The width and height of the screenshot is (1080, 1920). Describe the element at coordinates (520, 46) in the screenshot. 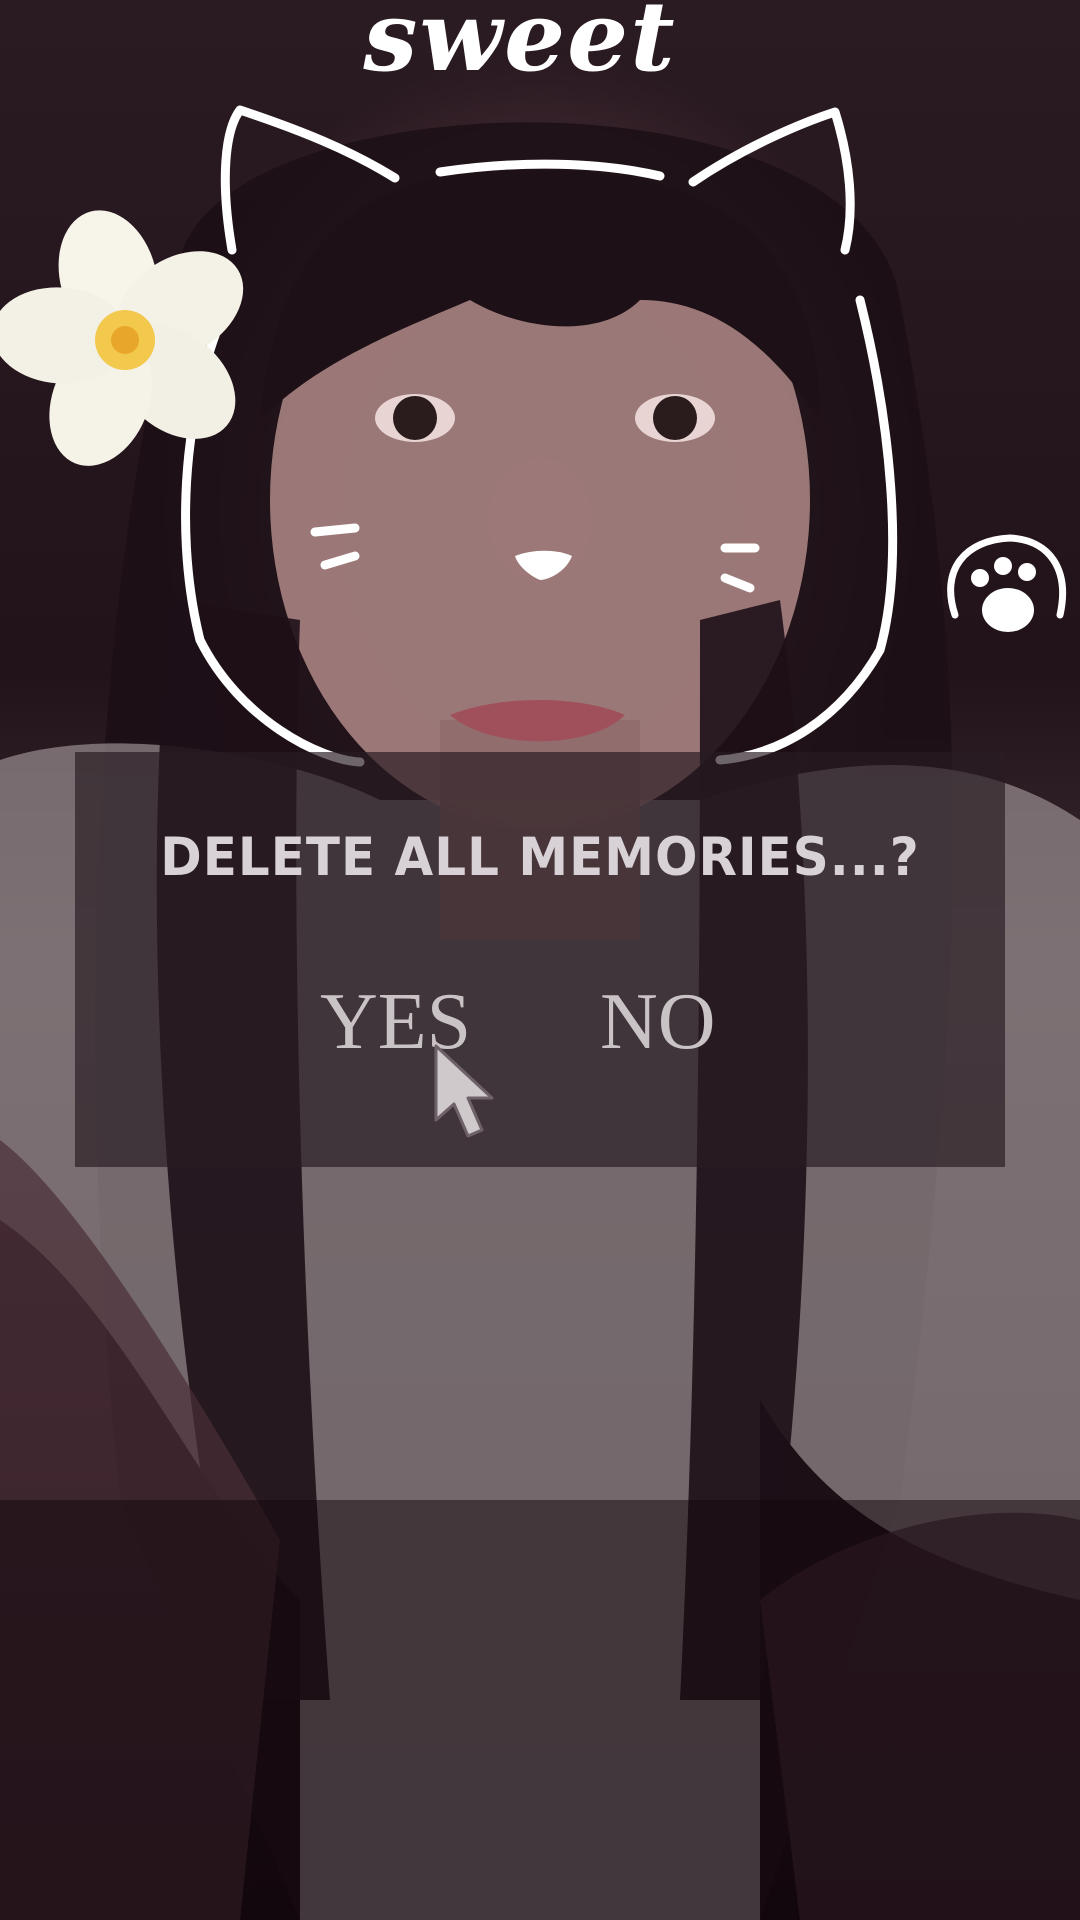

I see `sweet-sticker-text: sweet` at that location.